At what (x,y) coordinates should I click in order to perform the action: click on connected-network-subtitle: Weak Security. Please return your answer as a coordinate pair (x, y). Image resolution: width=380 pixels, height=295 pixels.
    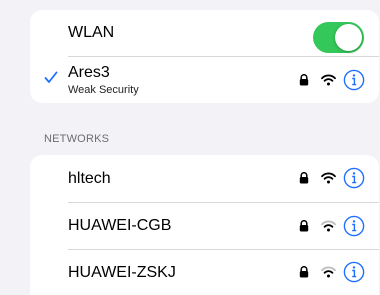
    Looking at the image, I should click on (103, 90).